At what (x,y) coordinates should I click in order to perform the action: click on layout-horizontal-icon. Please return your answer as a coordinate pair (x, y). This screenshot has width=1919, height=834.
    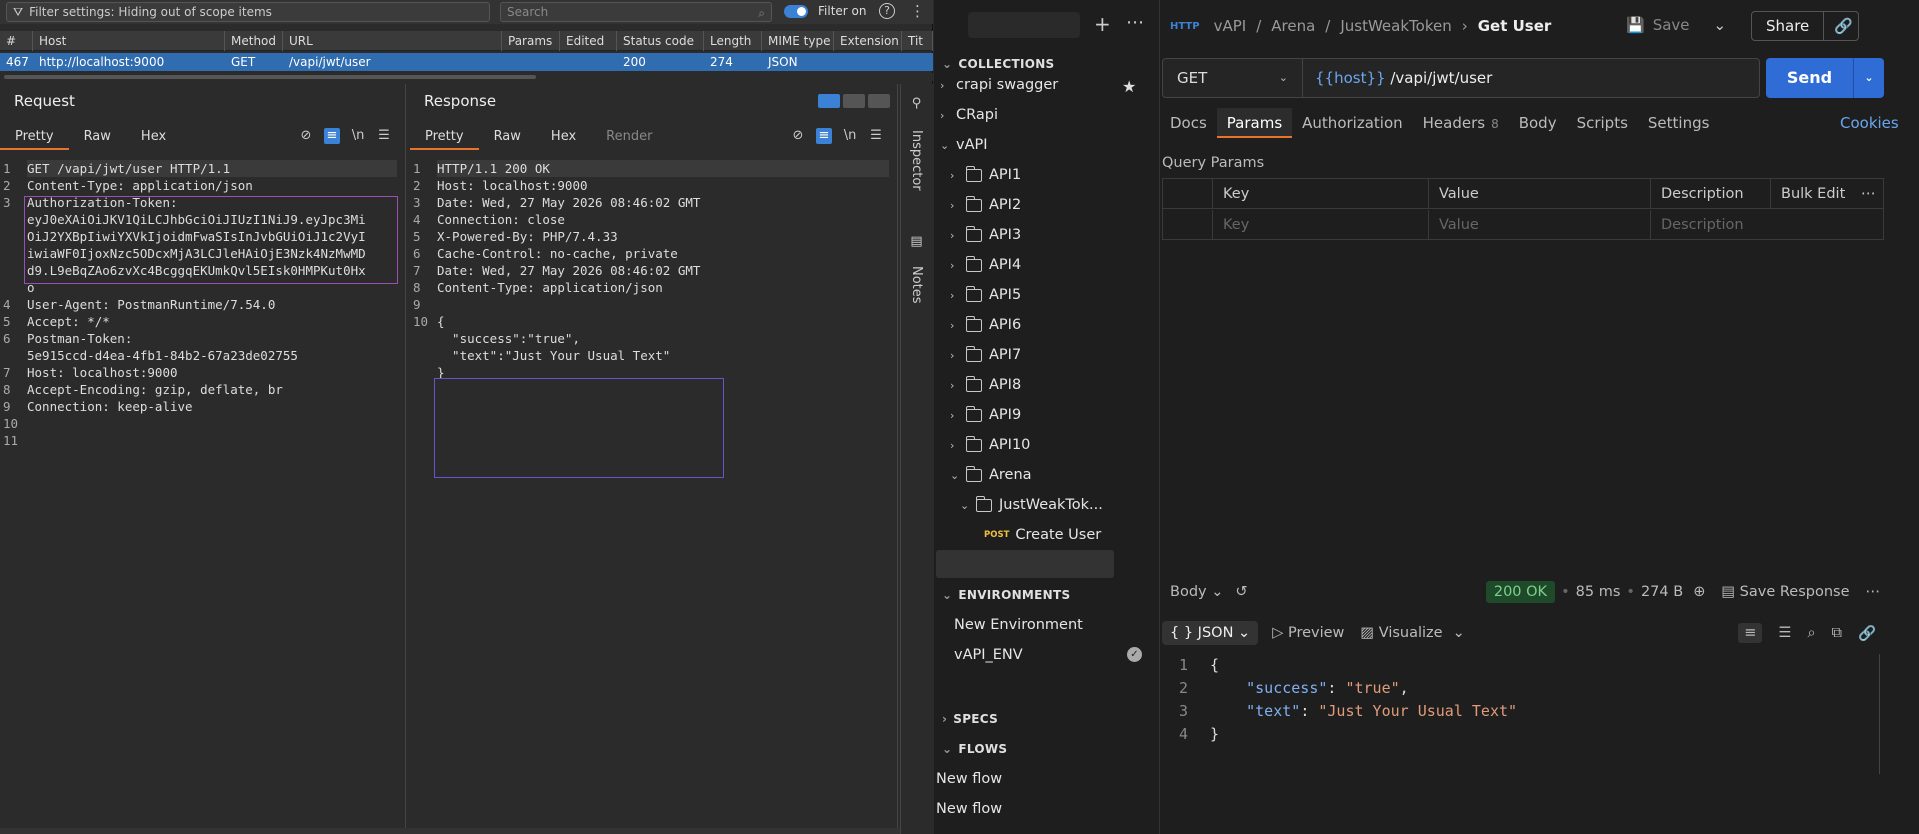
    Looking at the image, I should click on (854, 101).